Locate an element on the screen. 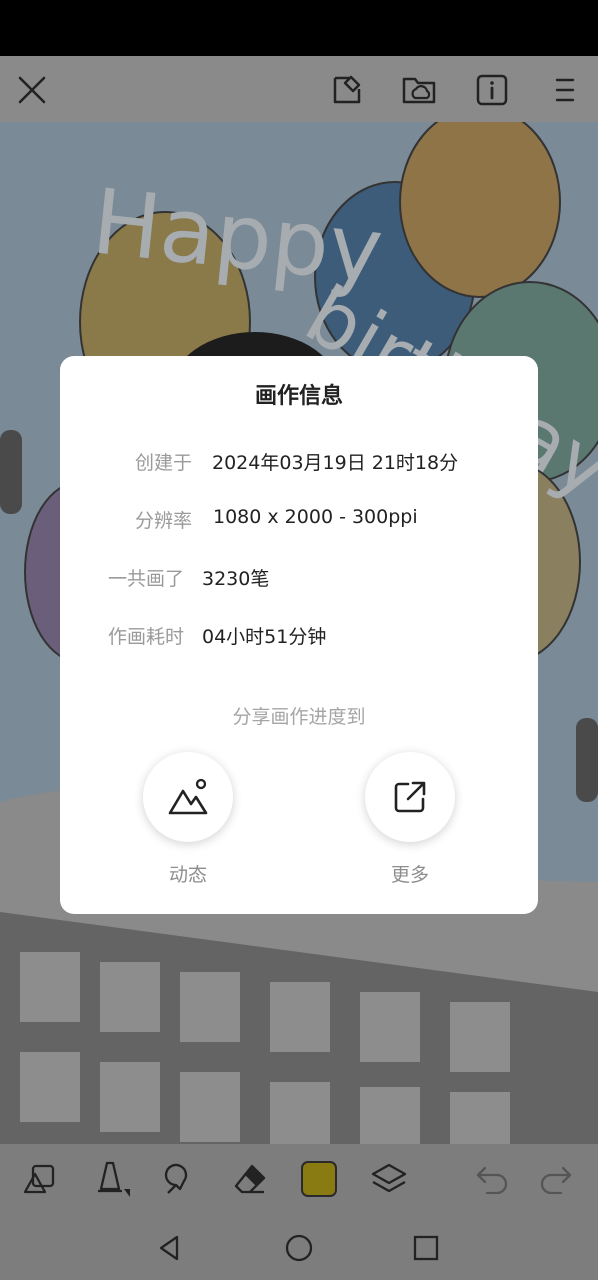 The width and height of the screenshot is (598, 1280). menu-icon is located at coordinates (565, 90).